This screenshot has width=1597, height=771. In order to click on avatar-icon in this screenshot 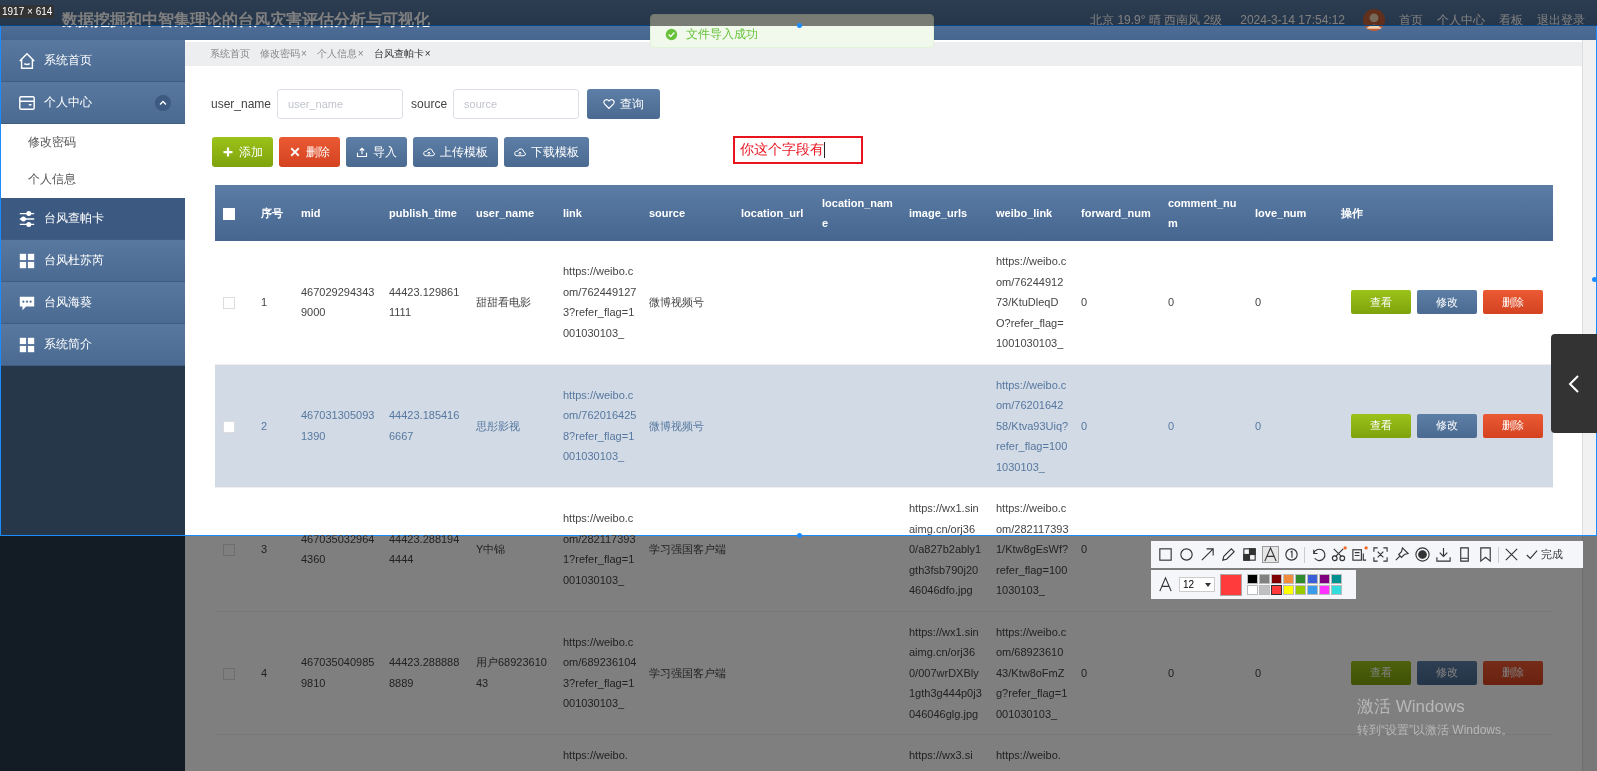, I will do `click(1374, 20)`.